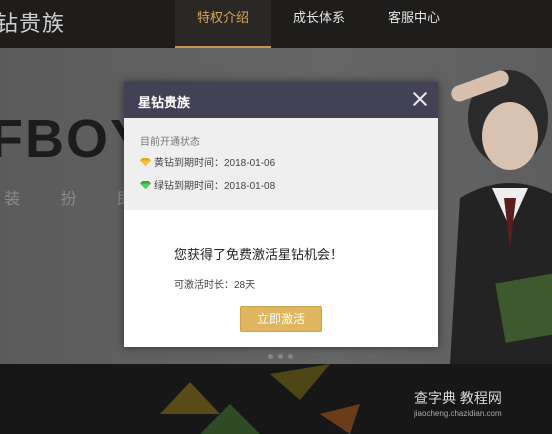 This screenshot has height=434, width=552. Describe the element at coordinates (501, 217) in the screenshot. I see `celebrity-photo` at that location.